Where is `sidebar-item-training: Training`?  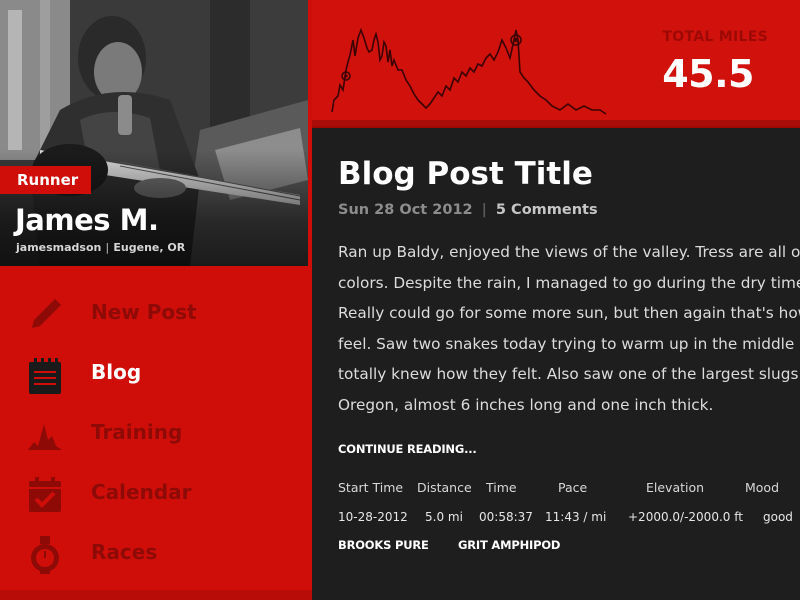
sidebar-item-training: Training is located at coordinates (150, 432).